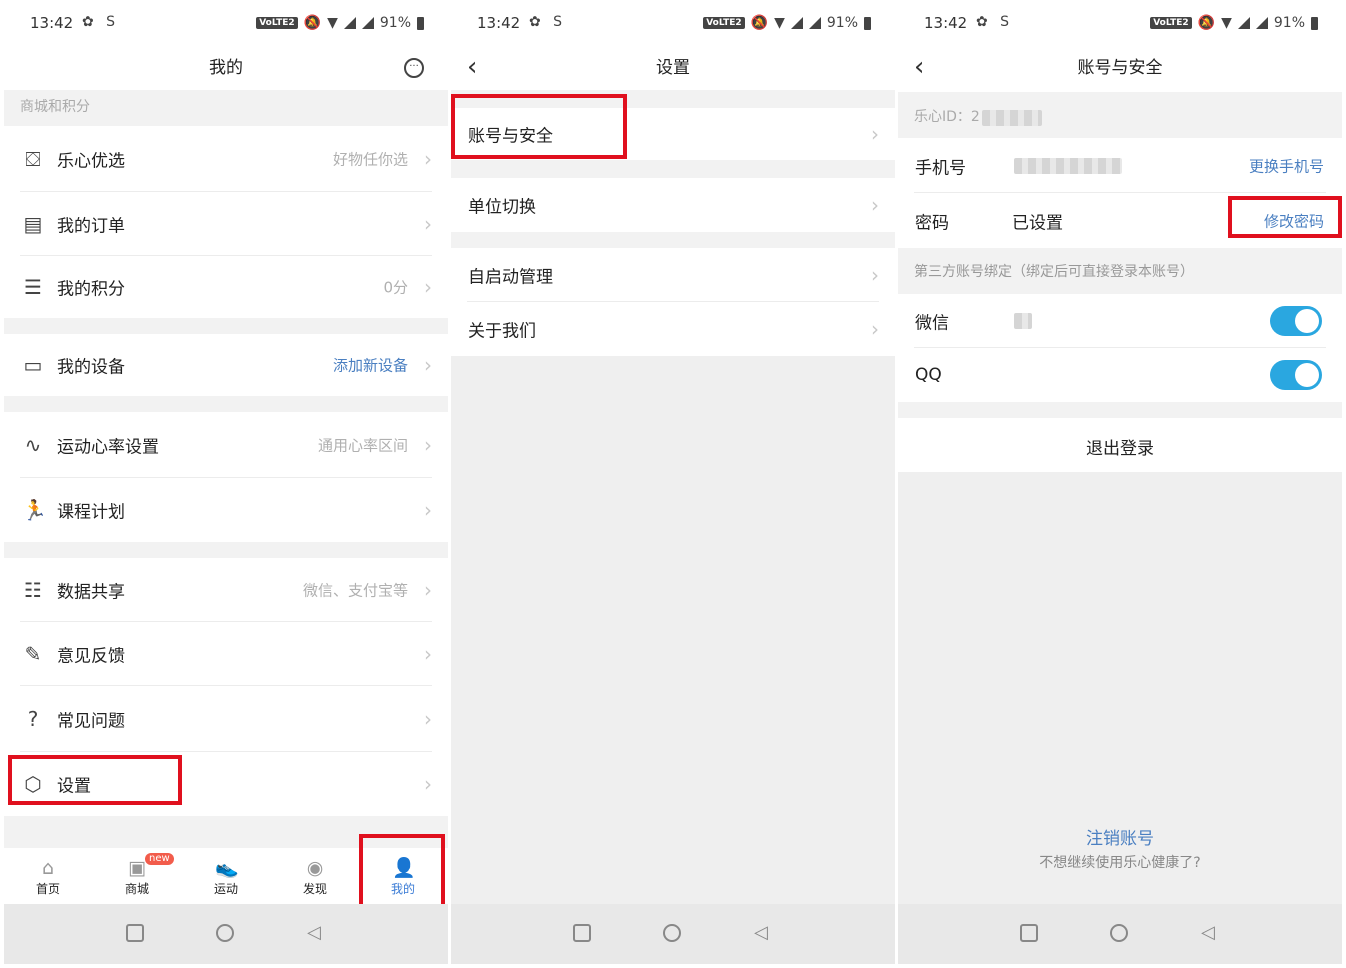  Describe the element at coordinates (1296, 375) in the screenshot. I see `qq-toggle` at that location.